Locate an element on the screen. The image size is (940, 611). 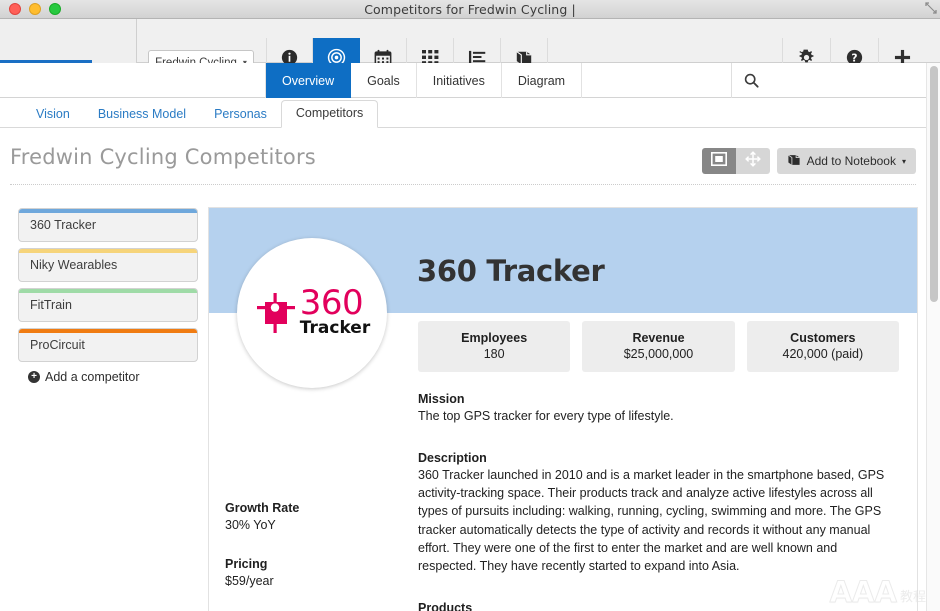
add-to-notebook-button: Add to Notebook ▾ is located at coordinates (846, 161).